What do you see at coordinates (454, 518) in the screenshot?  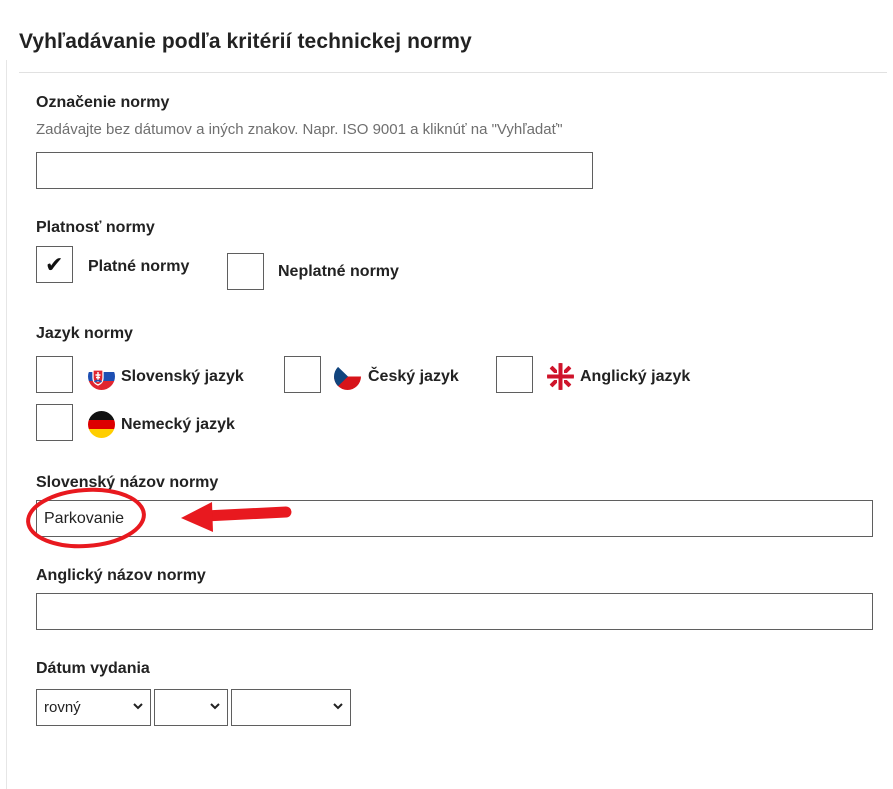 I see `sk-name-input` at bounding box center [454, 518].